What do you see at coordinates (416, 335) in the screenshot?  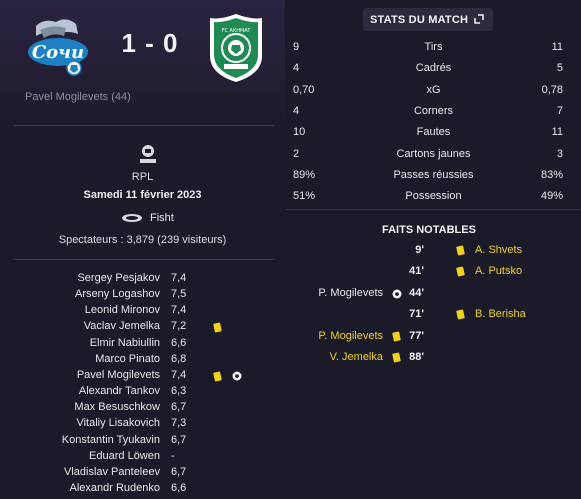 I see `event-minute: 77'` at bounding box center [416, 335].